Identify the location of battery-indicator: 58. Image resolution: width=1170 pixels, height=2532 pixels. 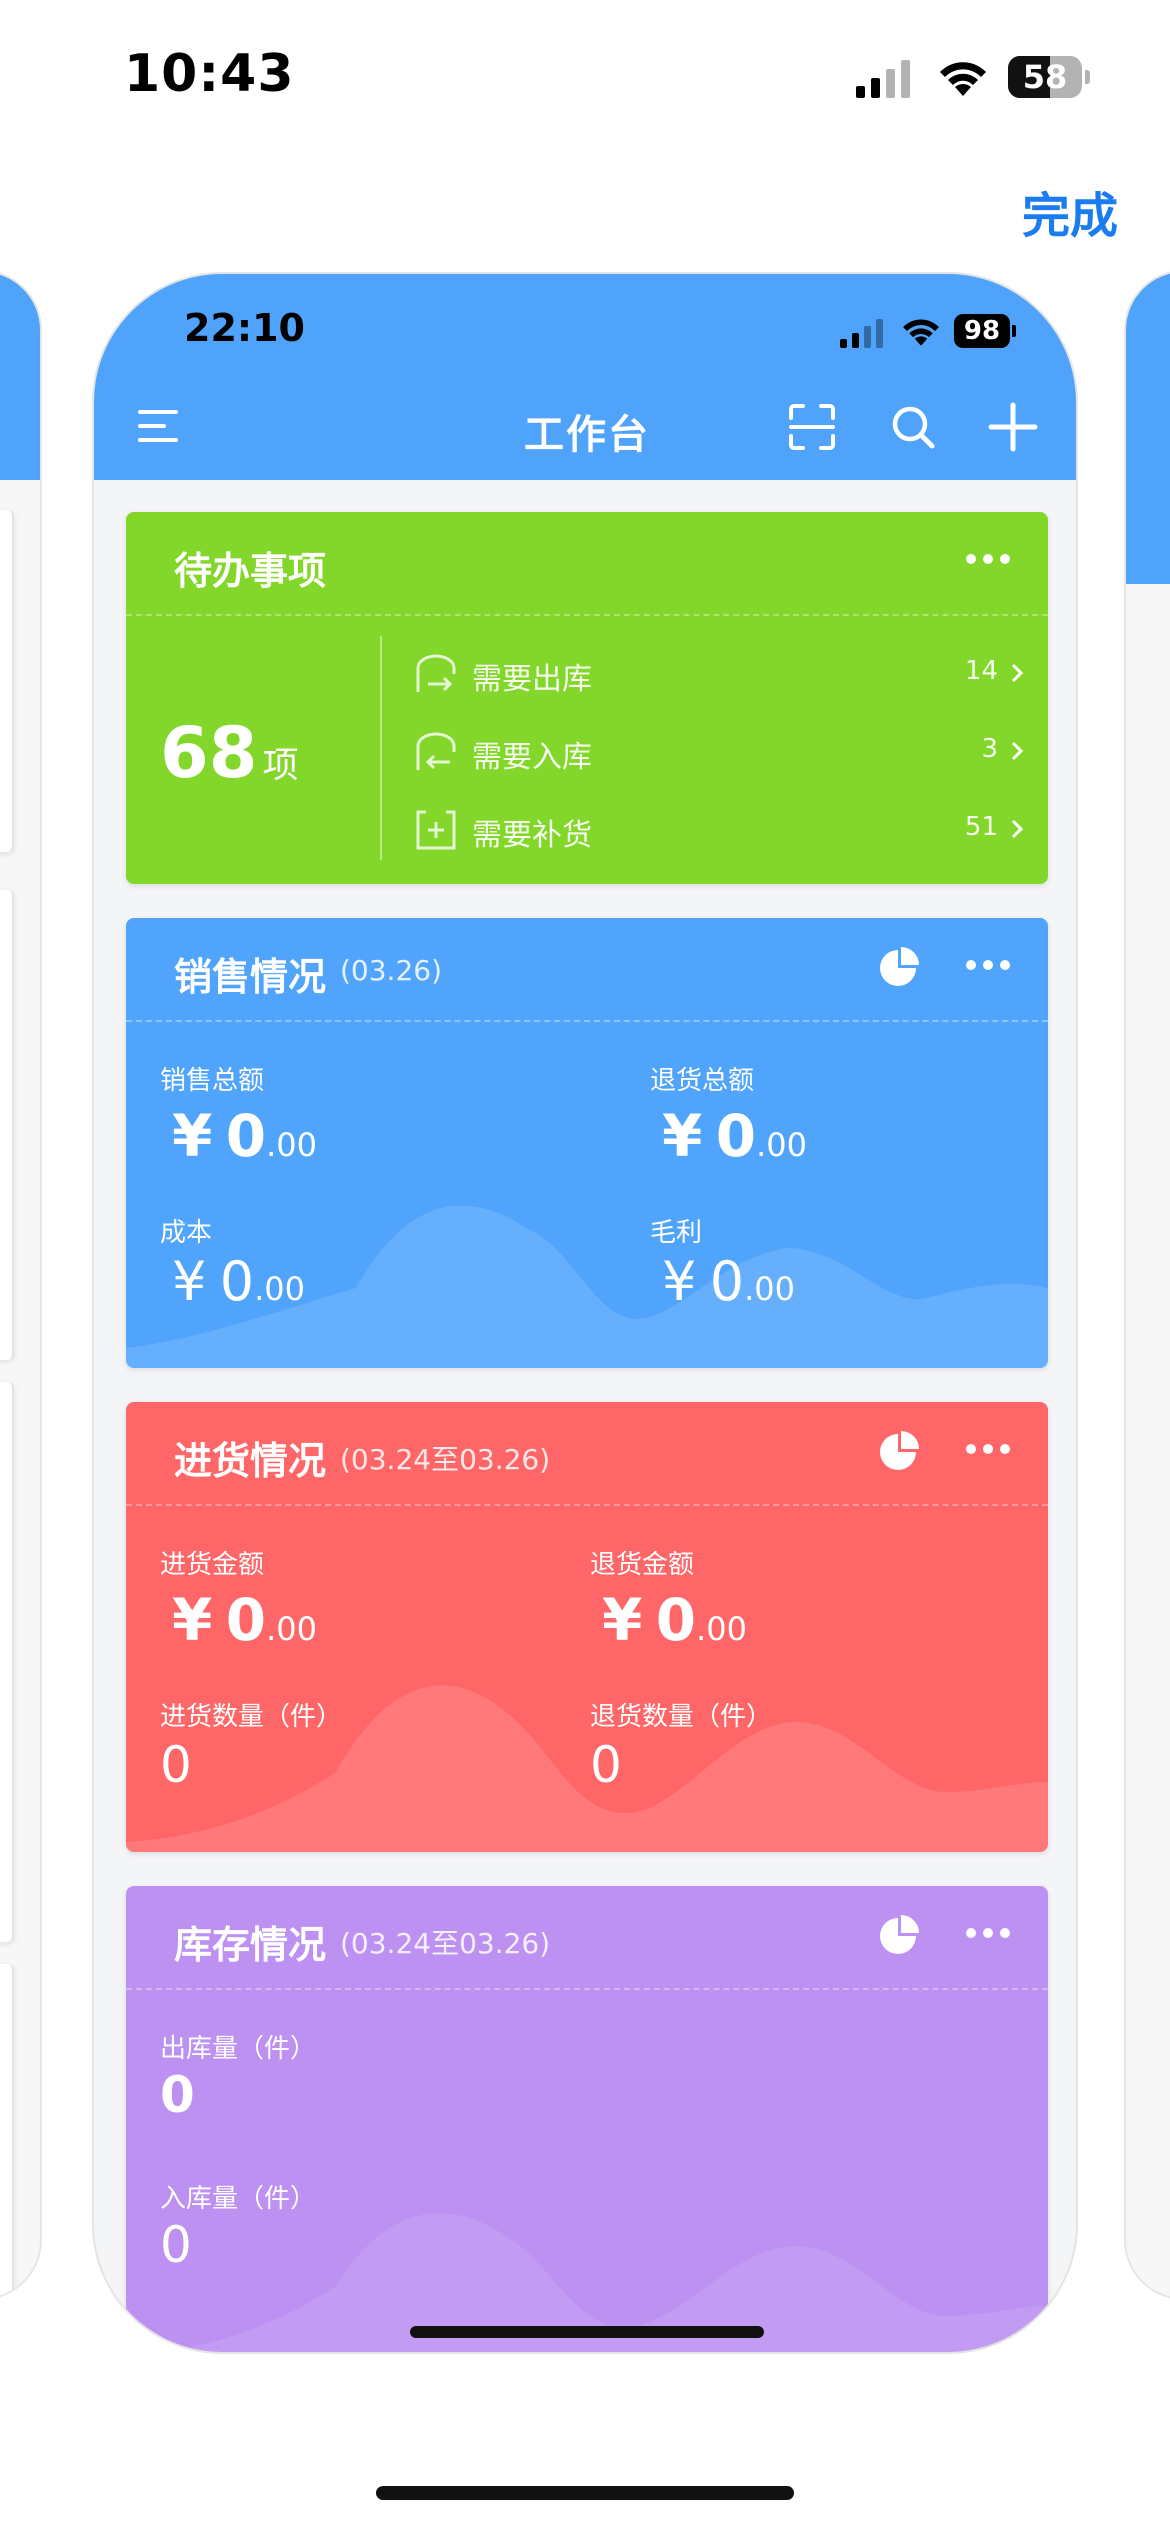
(1049, 77).